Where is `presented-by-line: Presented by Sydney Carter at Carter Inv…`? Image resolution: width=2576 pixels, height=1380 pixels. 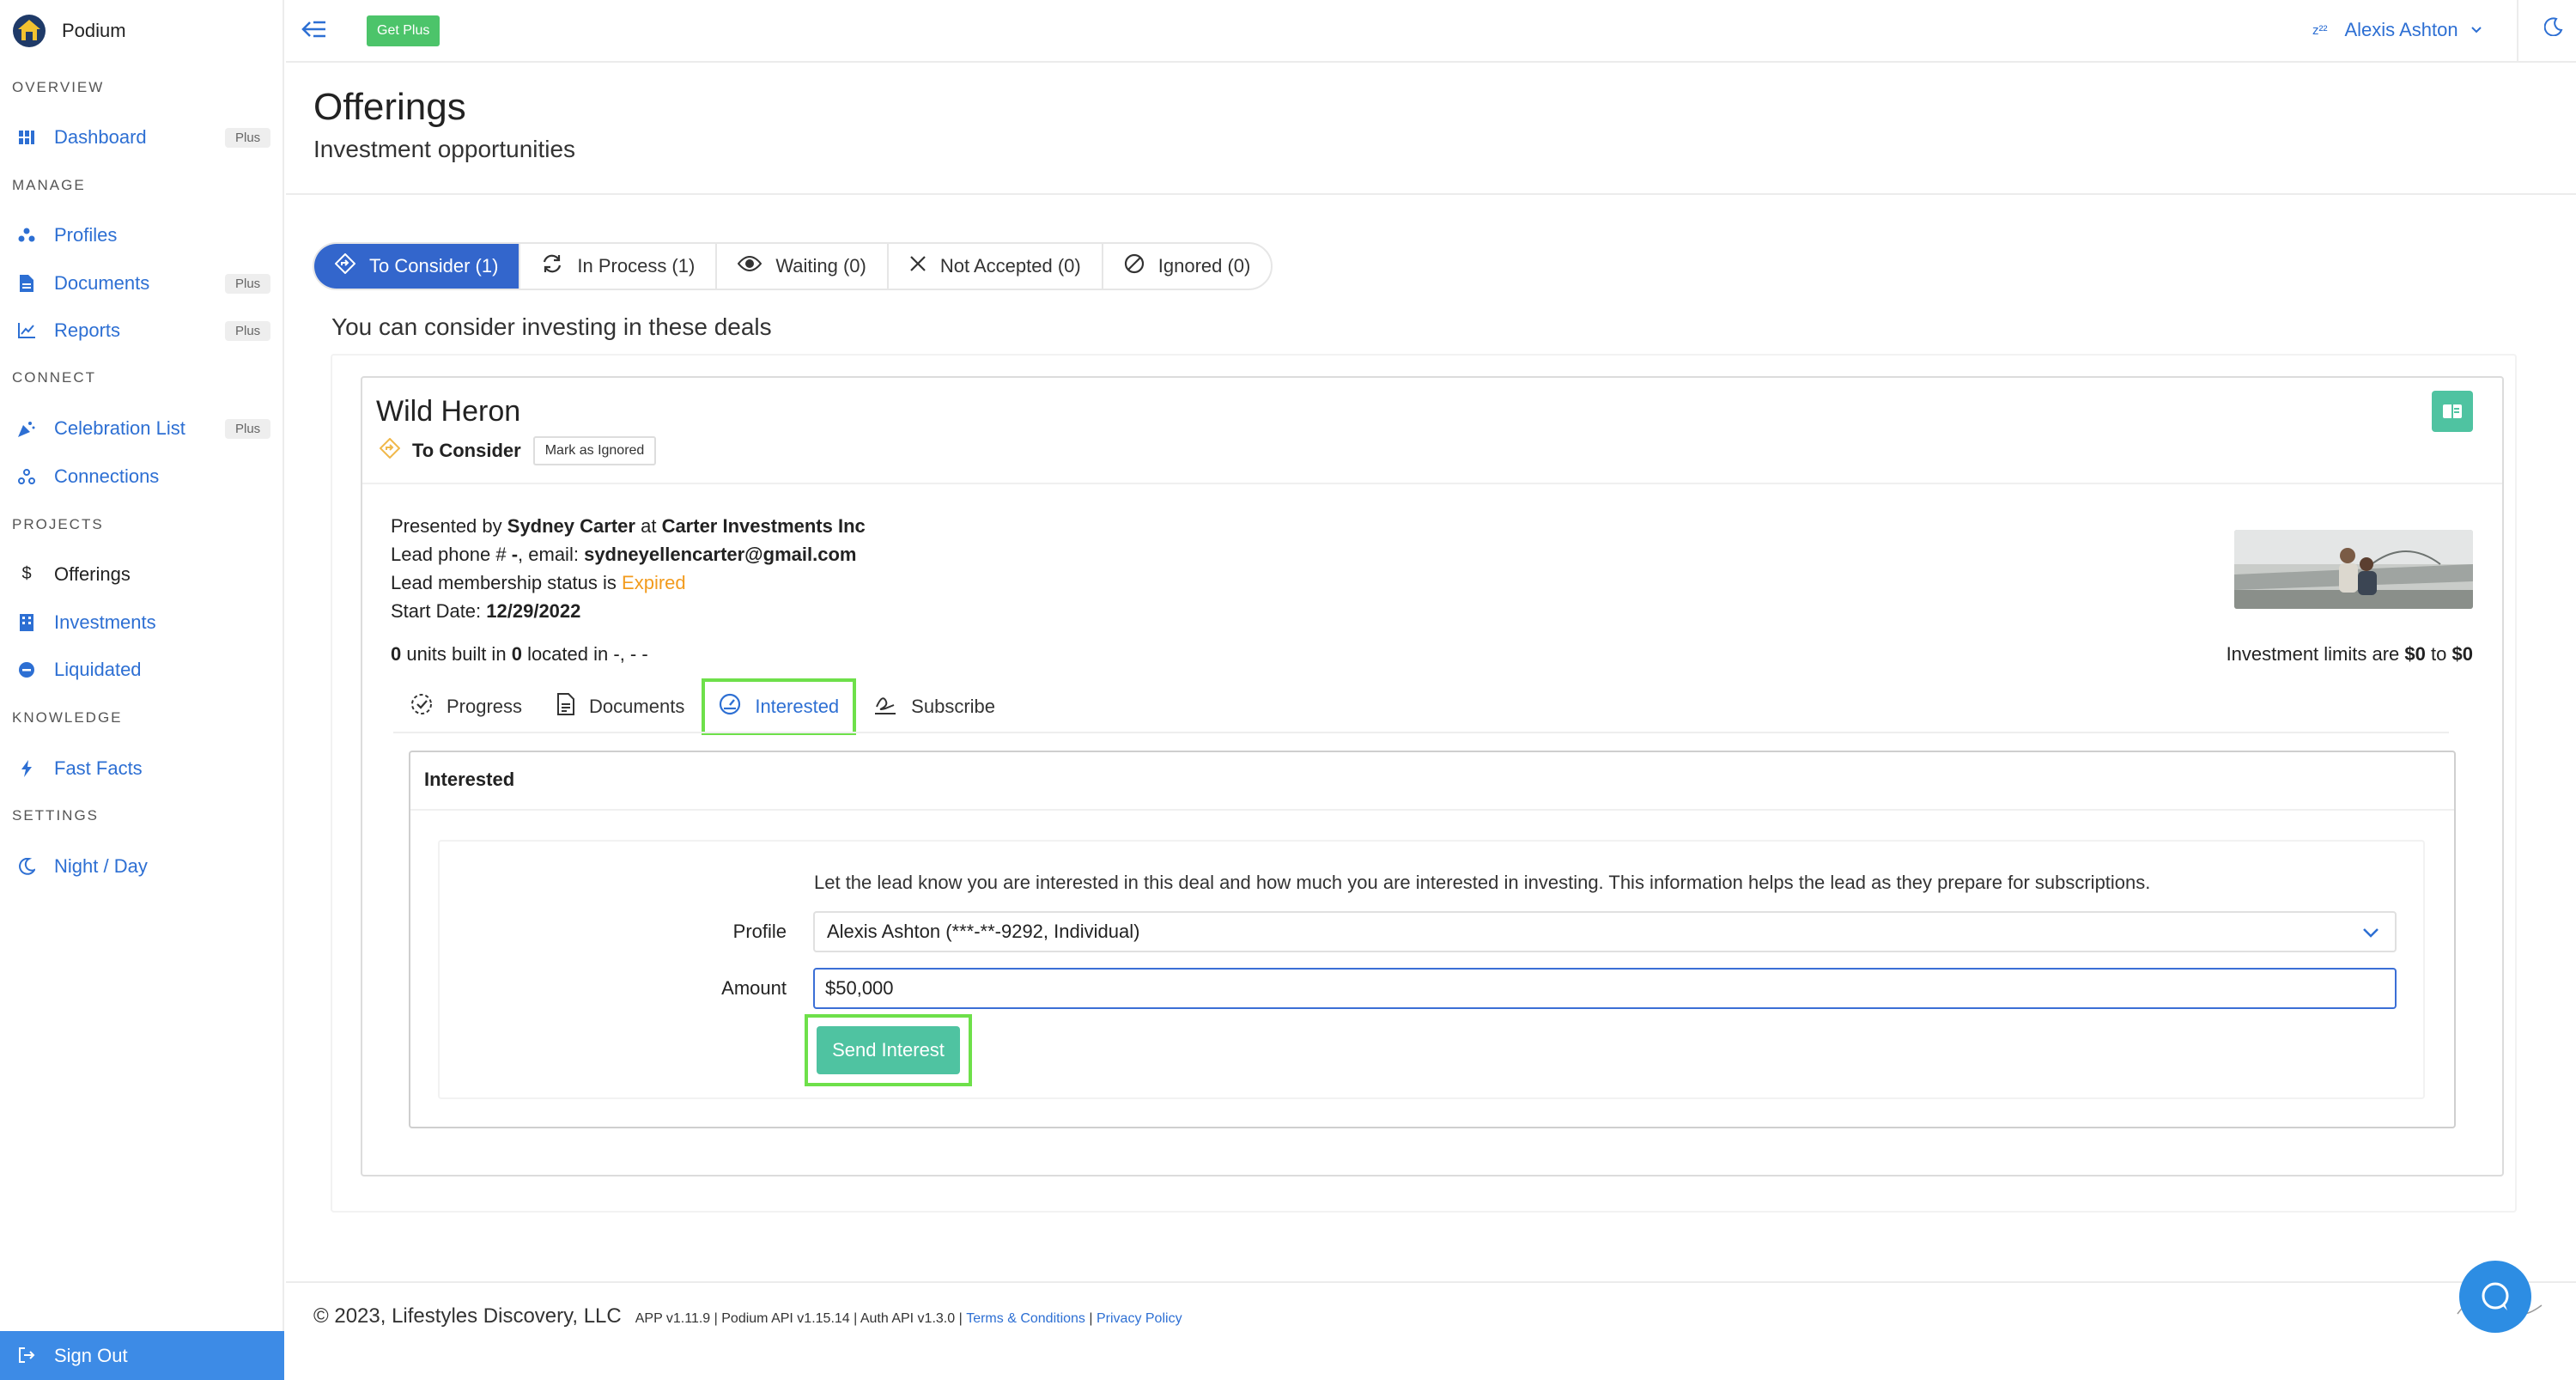 presented-by-line: Presented by Sydney Carter at Carter Inv… is located at coordinates (629, 526).